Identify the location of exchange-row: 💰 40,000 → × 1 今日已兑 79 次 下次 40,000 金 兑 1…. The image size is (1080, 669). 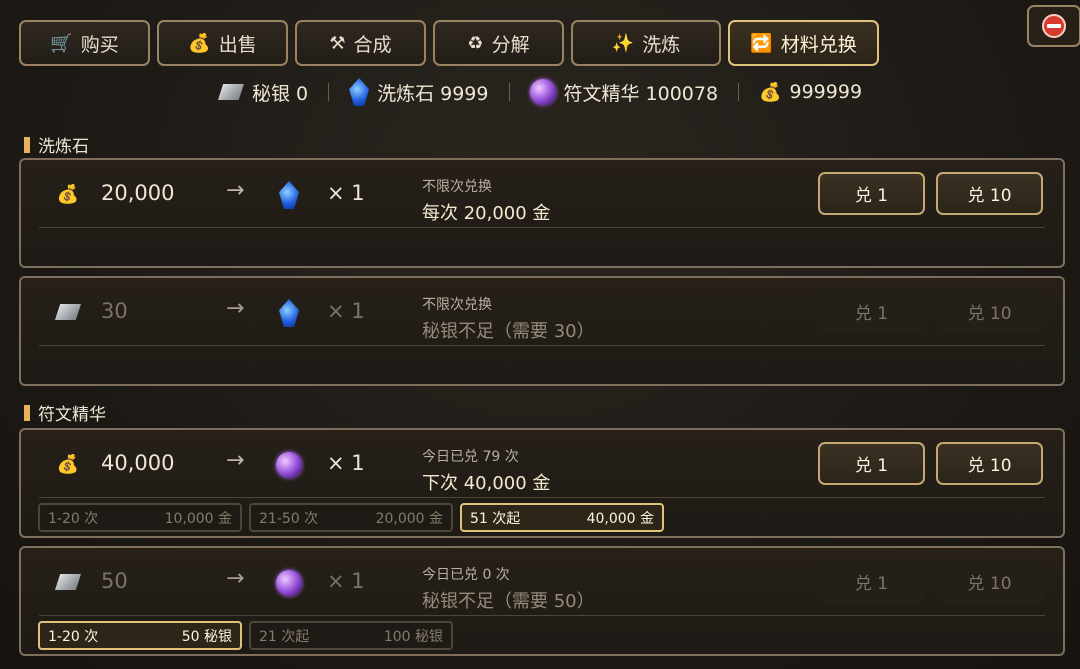
(542, 465).